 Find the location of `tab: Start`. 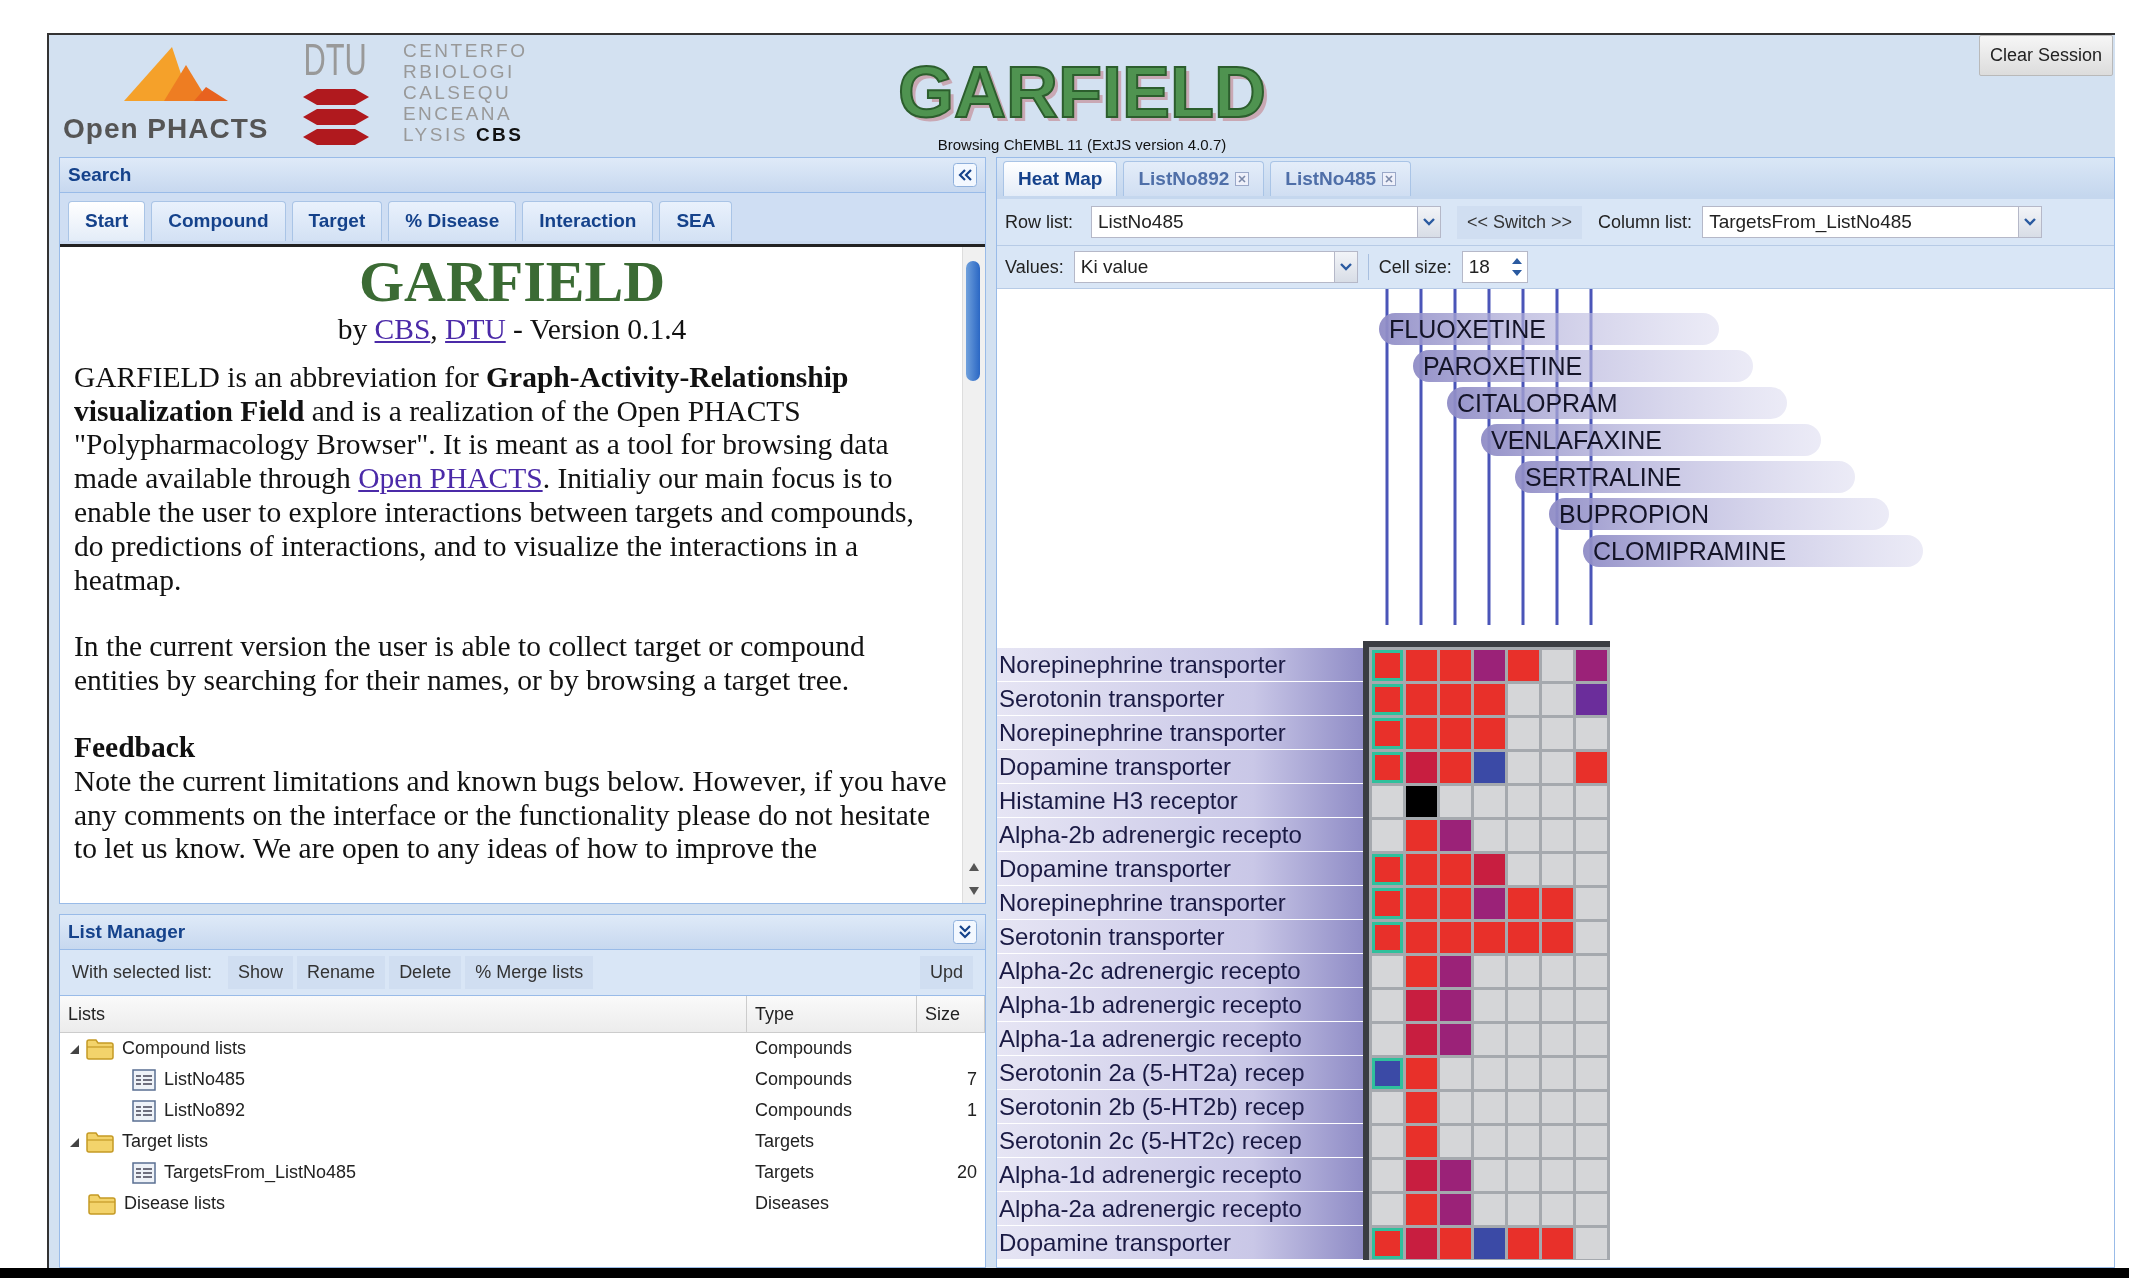

tab: Start is located at coordinates (107, 221).